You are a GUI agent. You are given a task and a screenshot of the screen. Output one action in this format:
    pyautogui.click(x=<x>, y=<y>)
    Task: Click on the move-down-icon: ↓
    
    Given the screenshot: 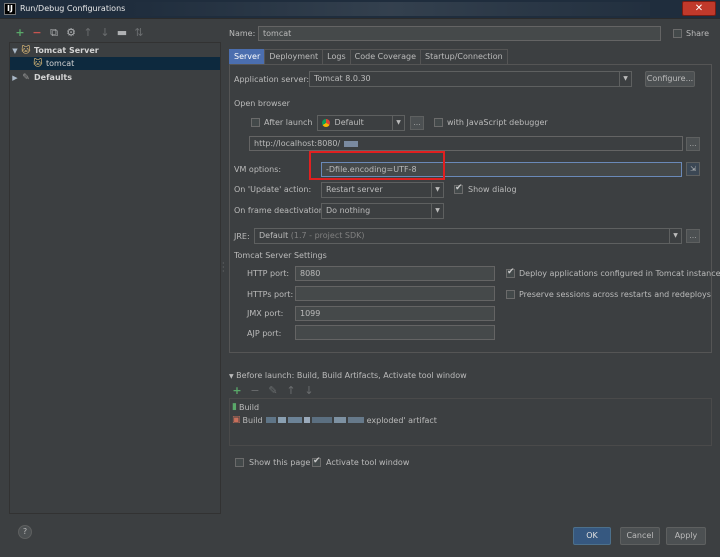 What is the action you would take?
    pyautogui.click(x=105, y=33)
    